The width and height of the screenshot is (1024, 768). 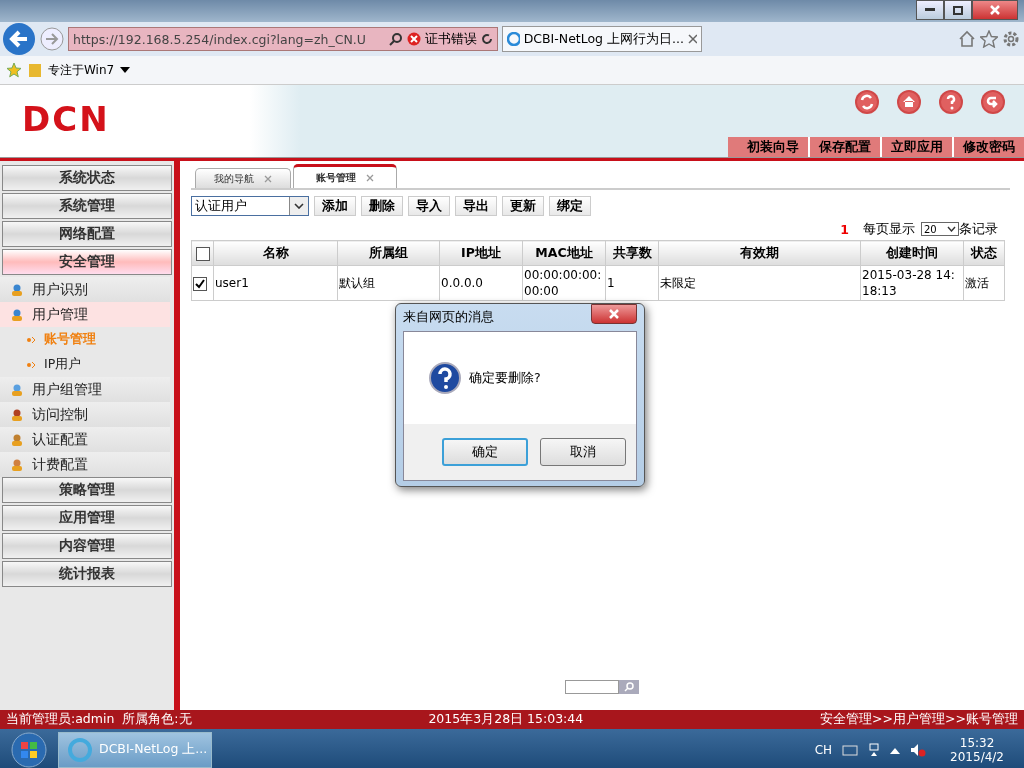 What do you see at coordinates (481, 253) in the screenshot?
I see `column-header: IP地址` at bounding box center [481, 253].